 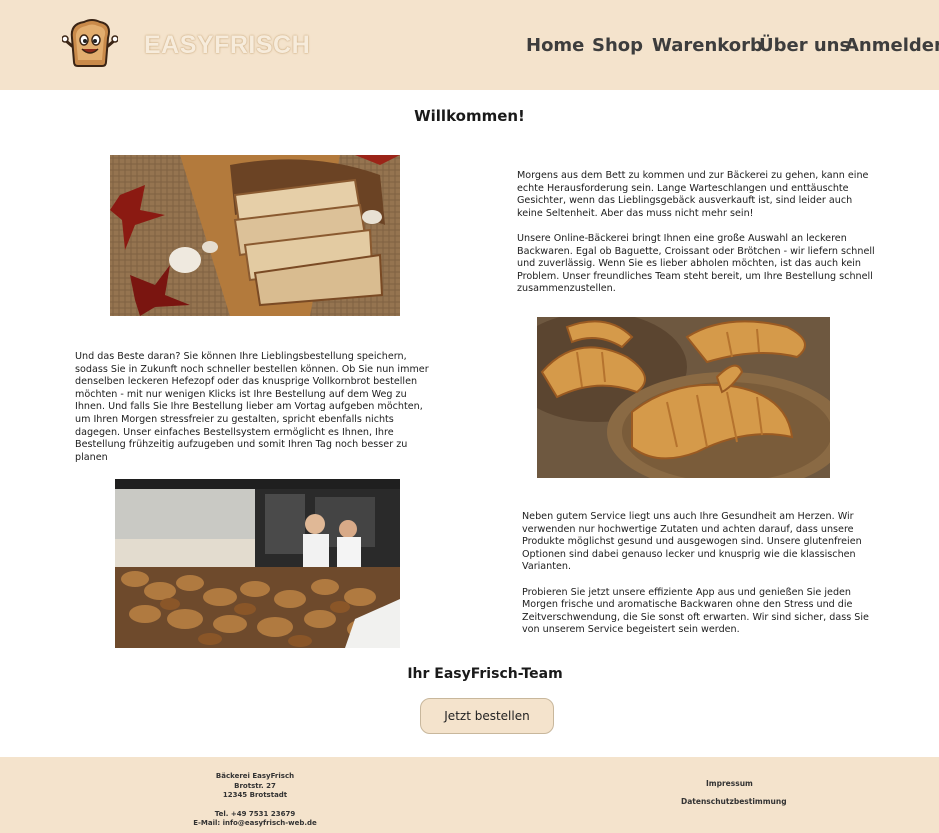 I want to click on footer-company: Bäckerei EasyFrisch, so click(x=255, y=776).